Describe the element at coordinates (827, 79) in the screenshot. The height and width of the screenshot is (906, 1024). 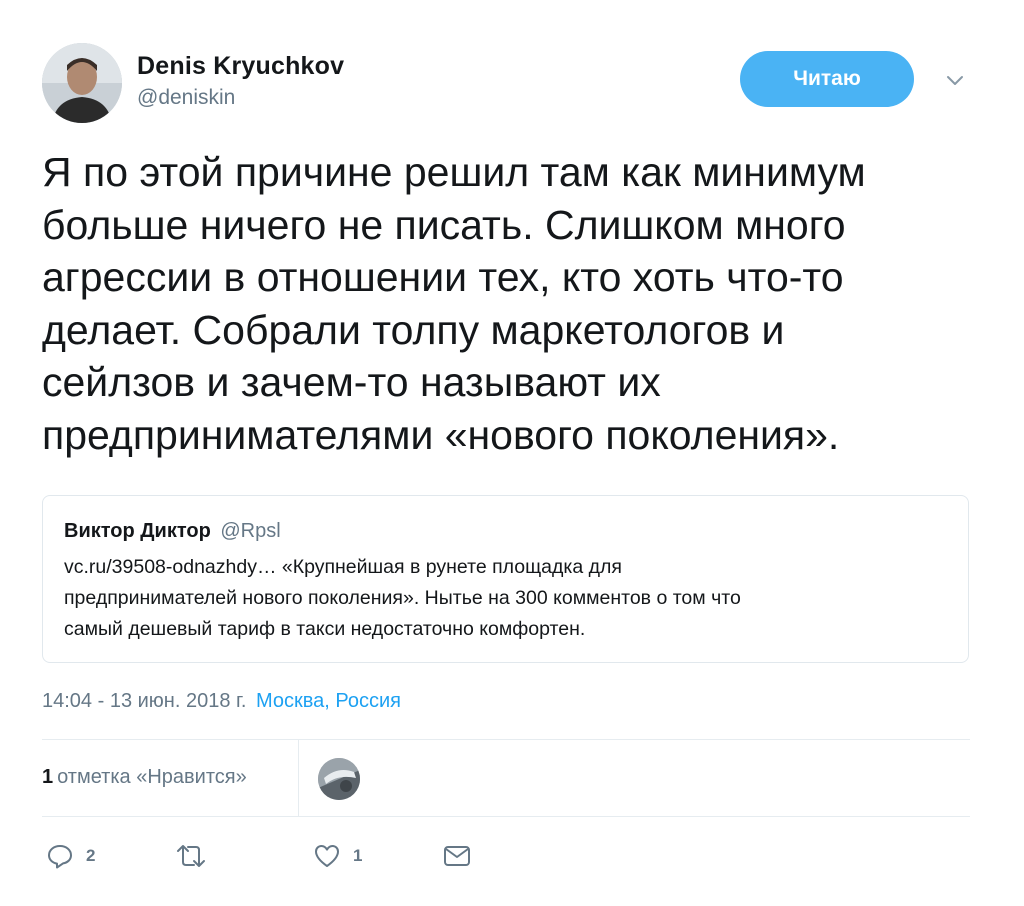
I see `follow-button: Читаю` at that location.